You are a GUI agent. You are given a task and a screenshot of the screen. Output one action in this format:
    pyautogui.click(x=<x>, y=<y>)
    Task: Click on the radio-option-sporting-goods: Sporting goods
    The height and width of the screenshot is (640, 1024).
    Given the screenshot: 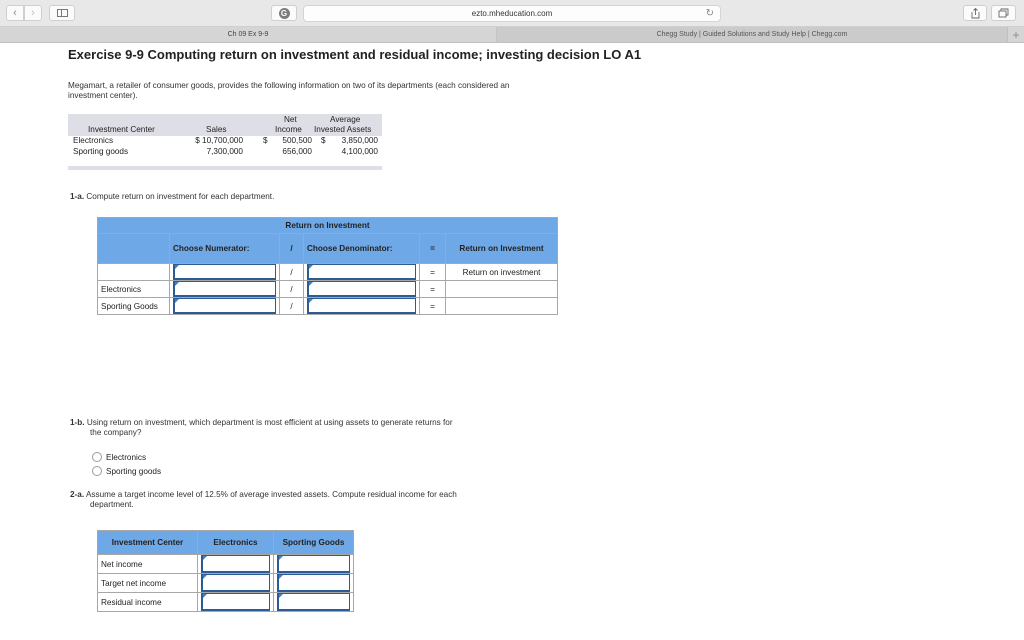 What is the action you would take?
    pyautogui.click(x=126, y=471)
    